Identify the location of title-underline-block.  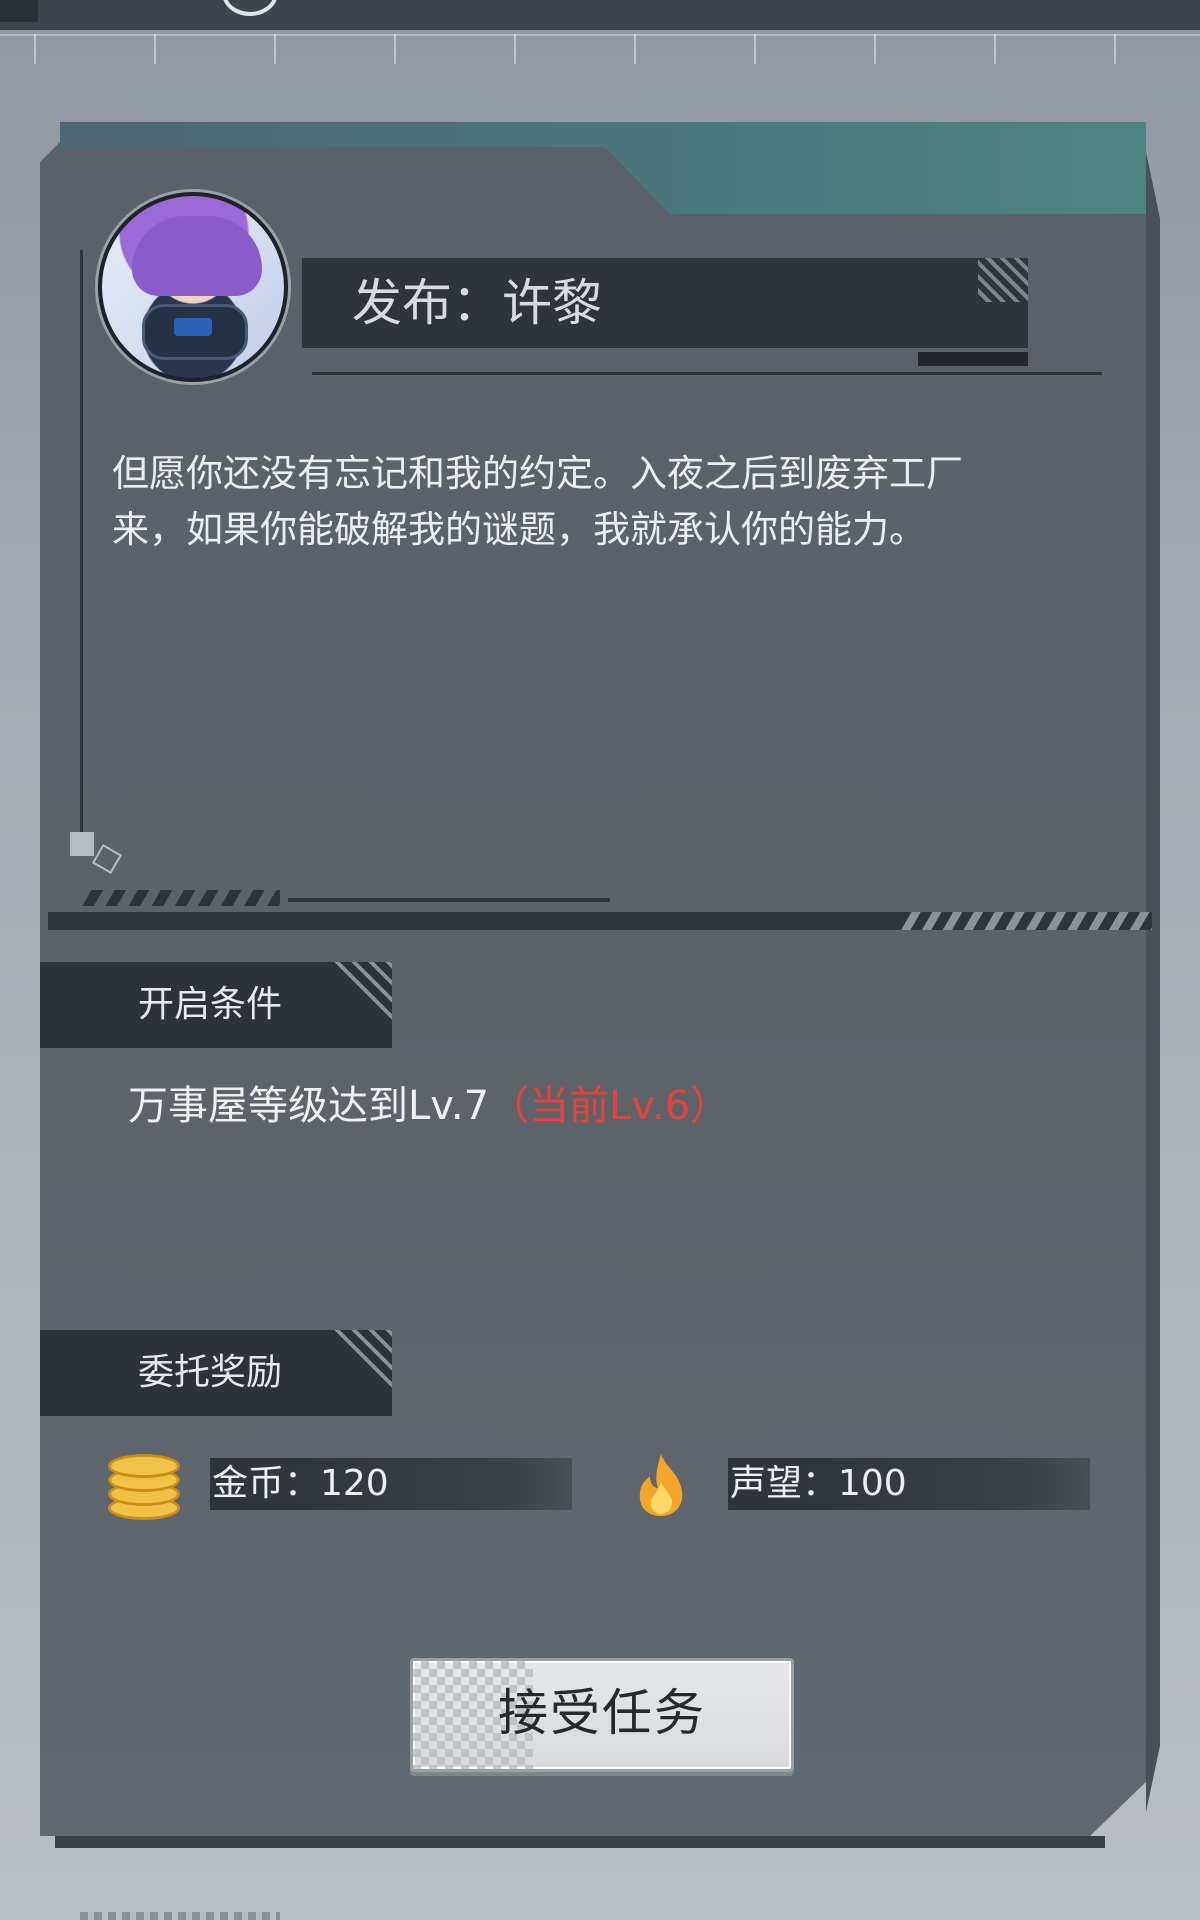
(973, 359).